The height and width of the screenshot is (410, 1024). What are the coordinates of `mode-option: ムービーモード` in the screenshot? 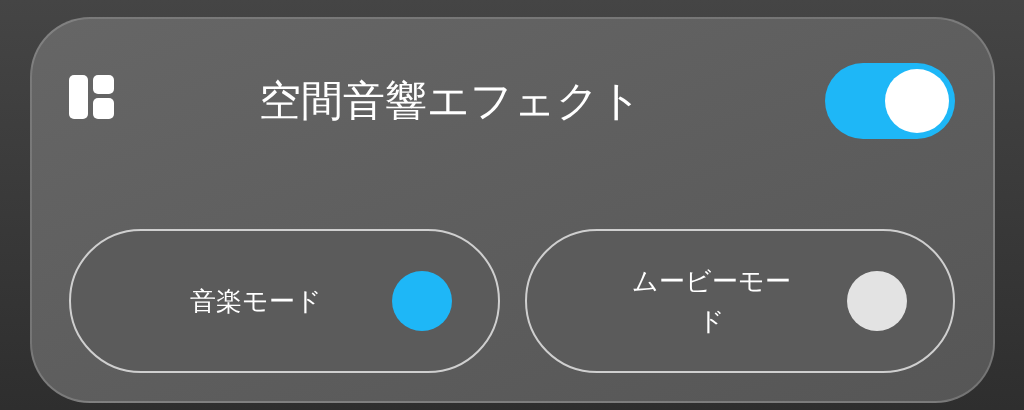 It's located at (739, 301).